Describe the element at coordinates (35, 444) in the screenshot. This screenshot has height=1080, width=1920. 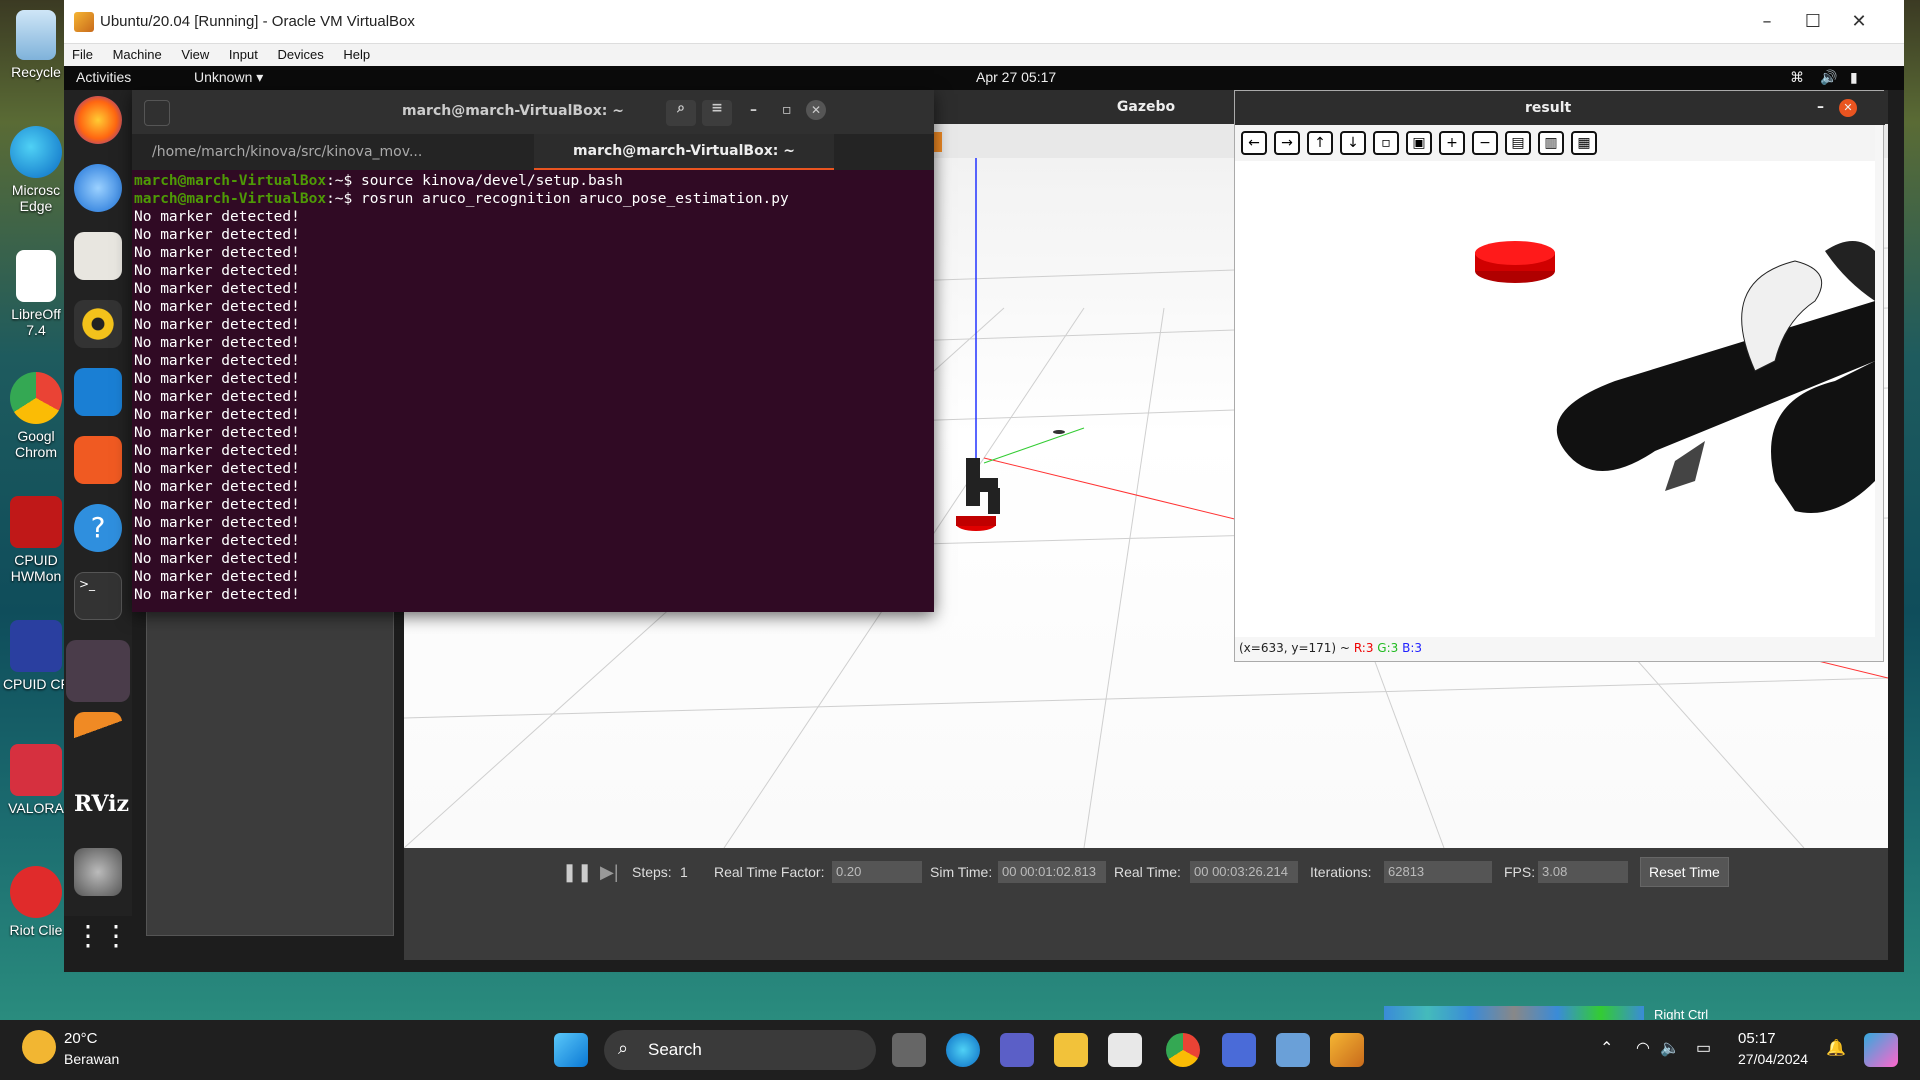
I see `desktop-icon-label: Googl Chrom` at that location.